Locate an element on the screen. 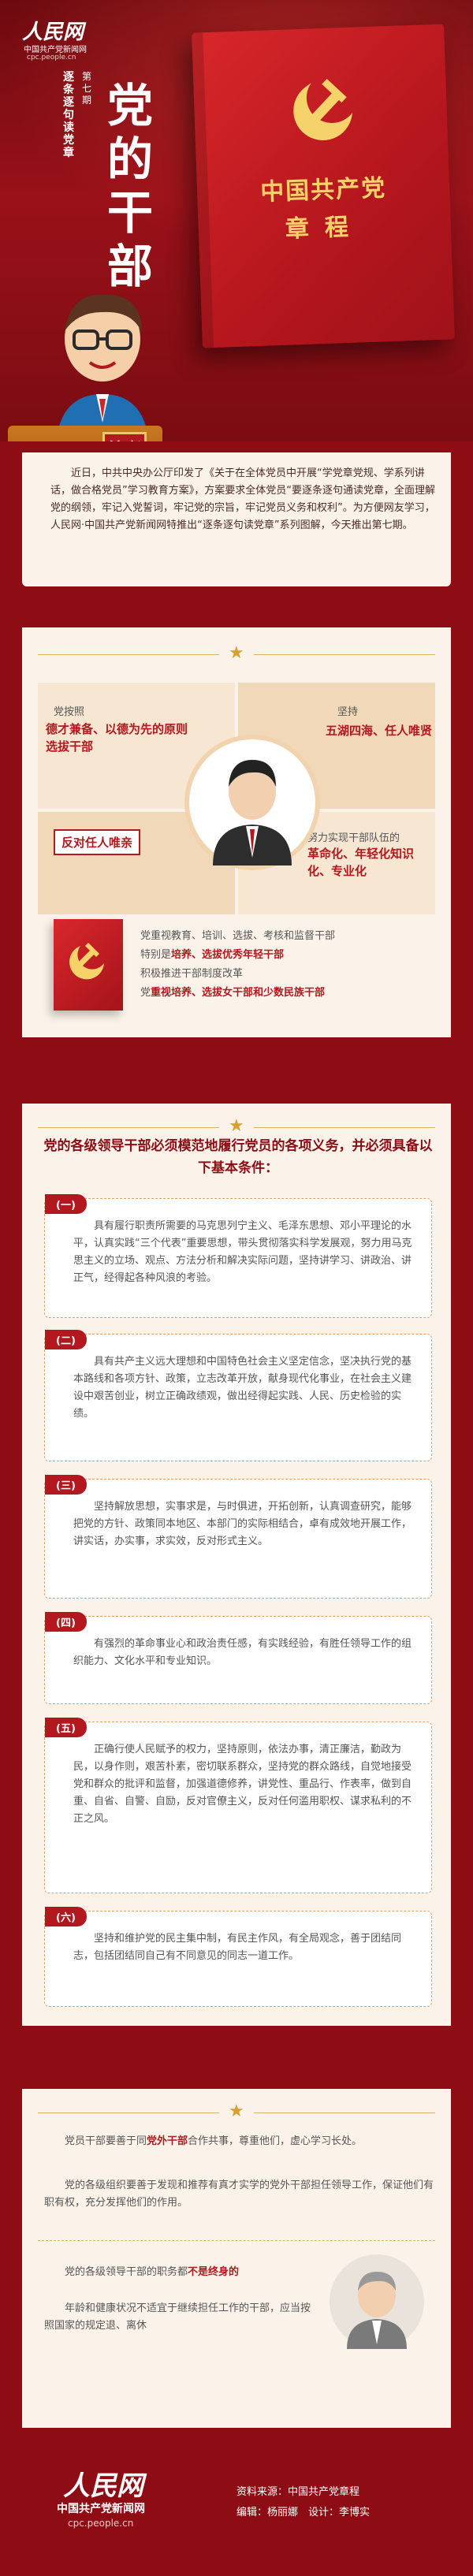  footer-logo: 人民网 is located at coordinates (103, 2483).